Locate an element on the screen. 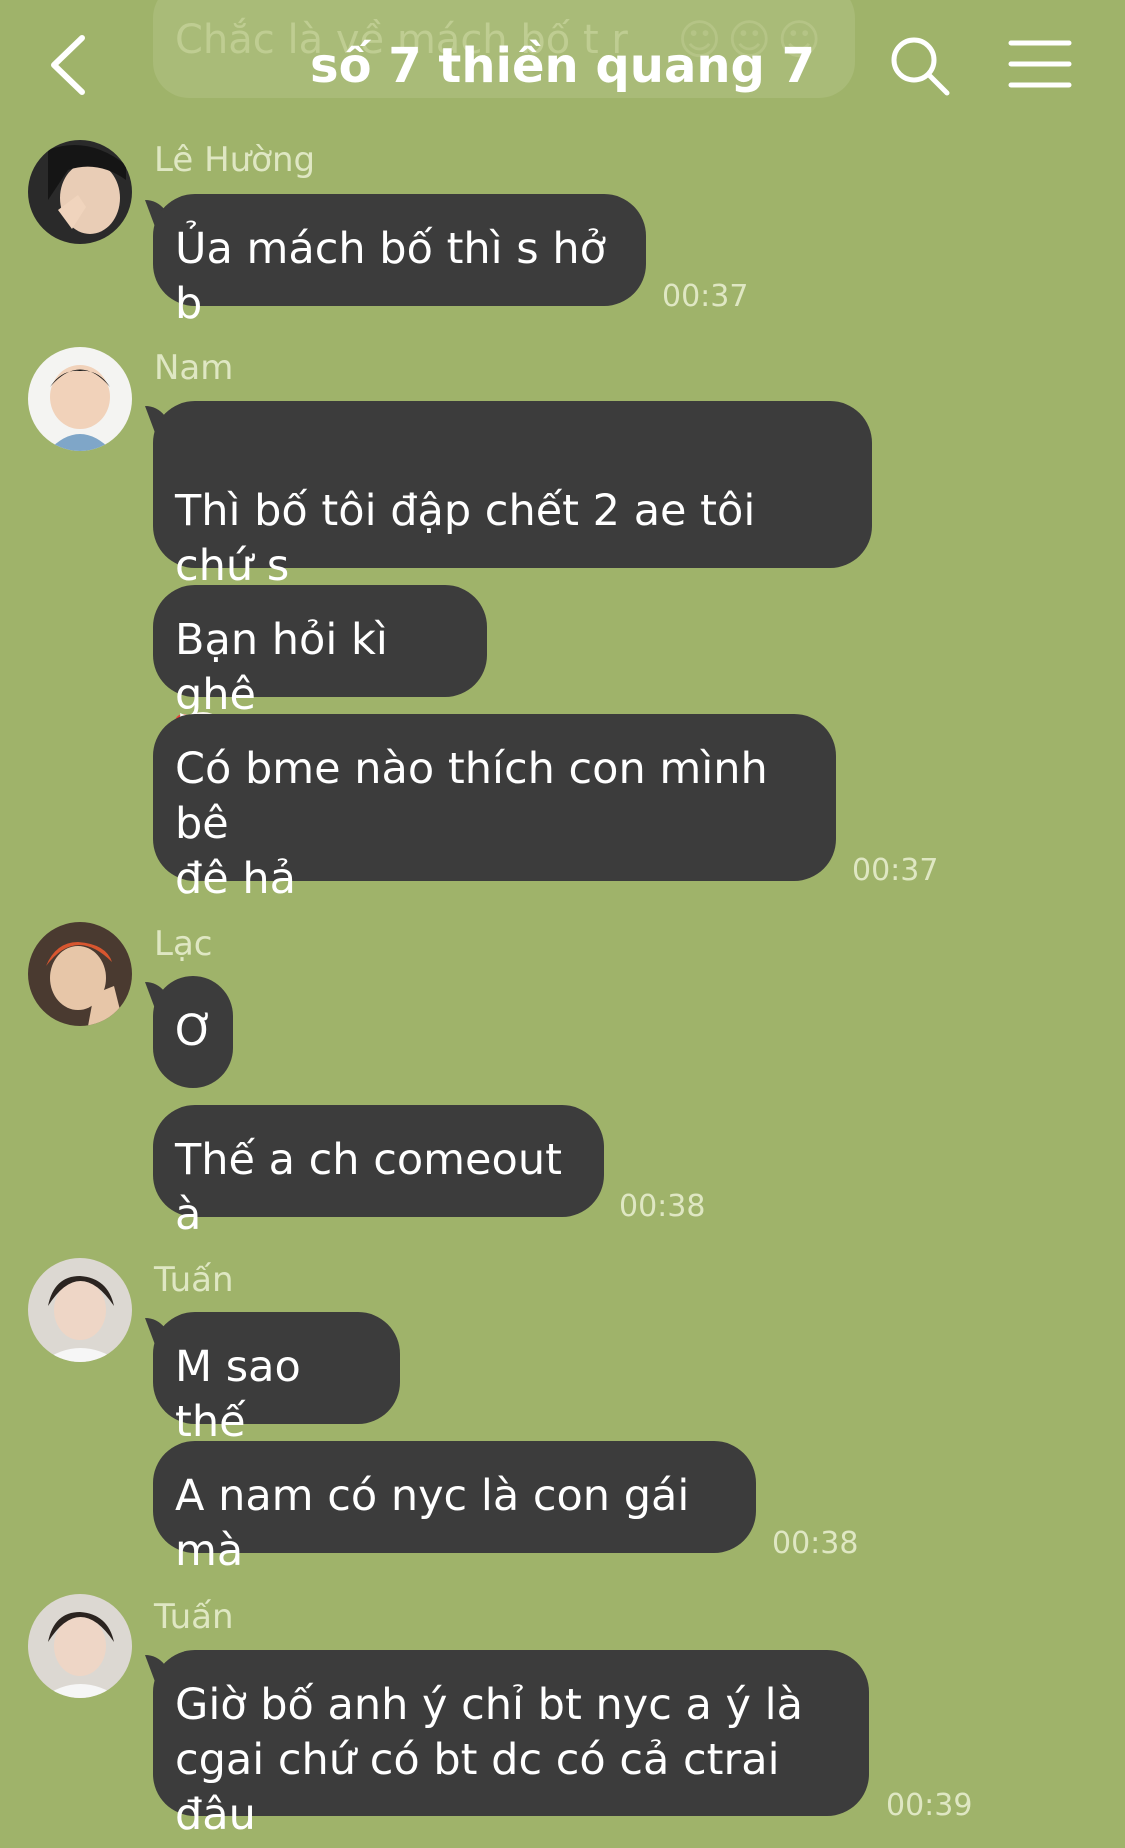 The height and width of the screenshot is (1848, 1125). message-bubble: Thì bố tôi đập chết 2 ae tôi chứ s is located at coordinates (512, 578).